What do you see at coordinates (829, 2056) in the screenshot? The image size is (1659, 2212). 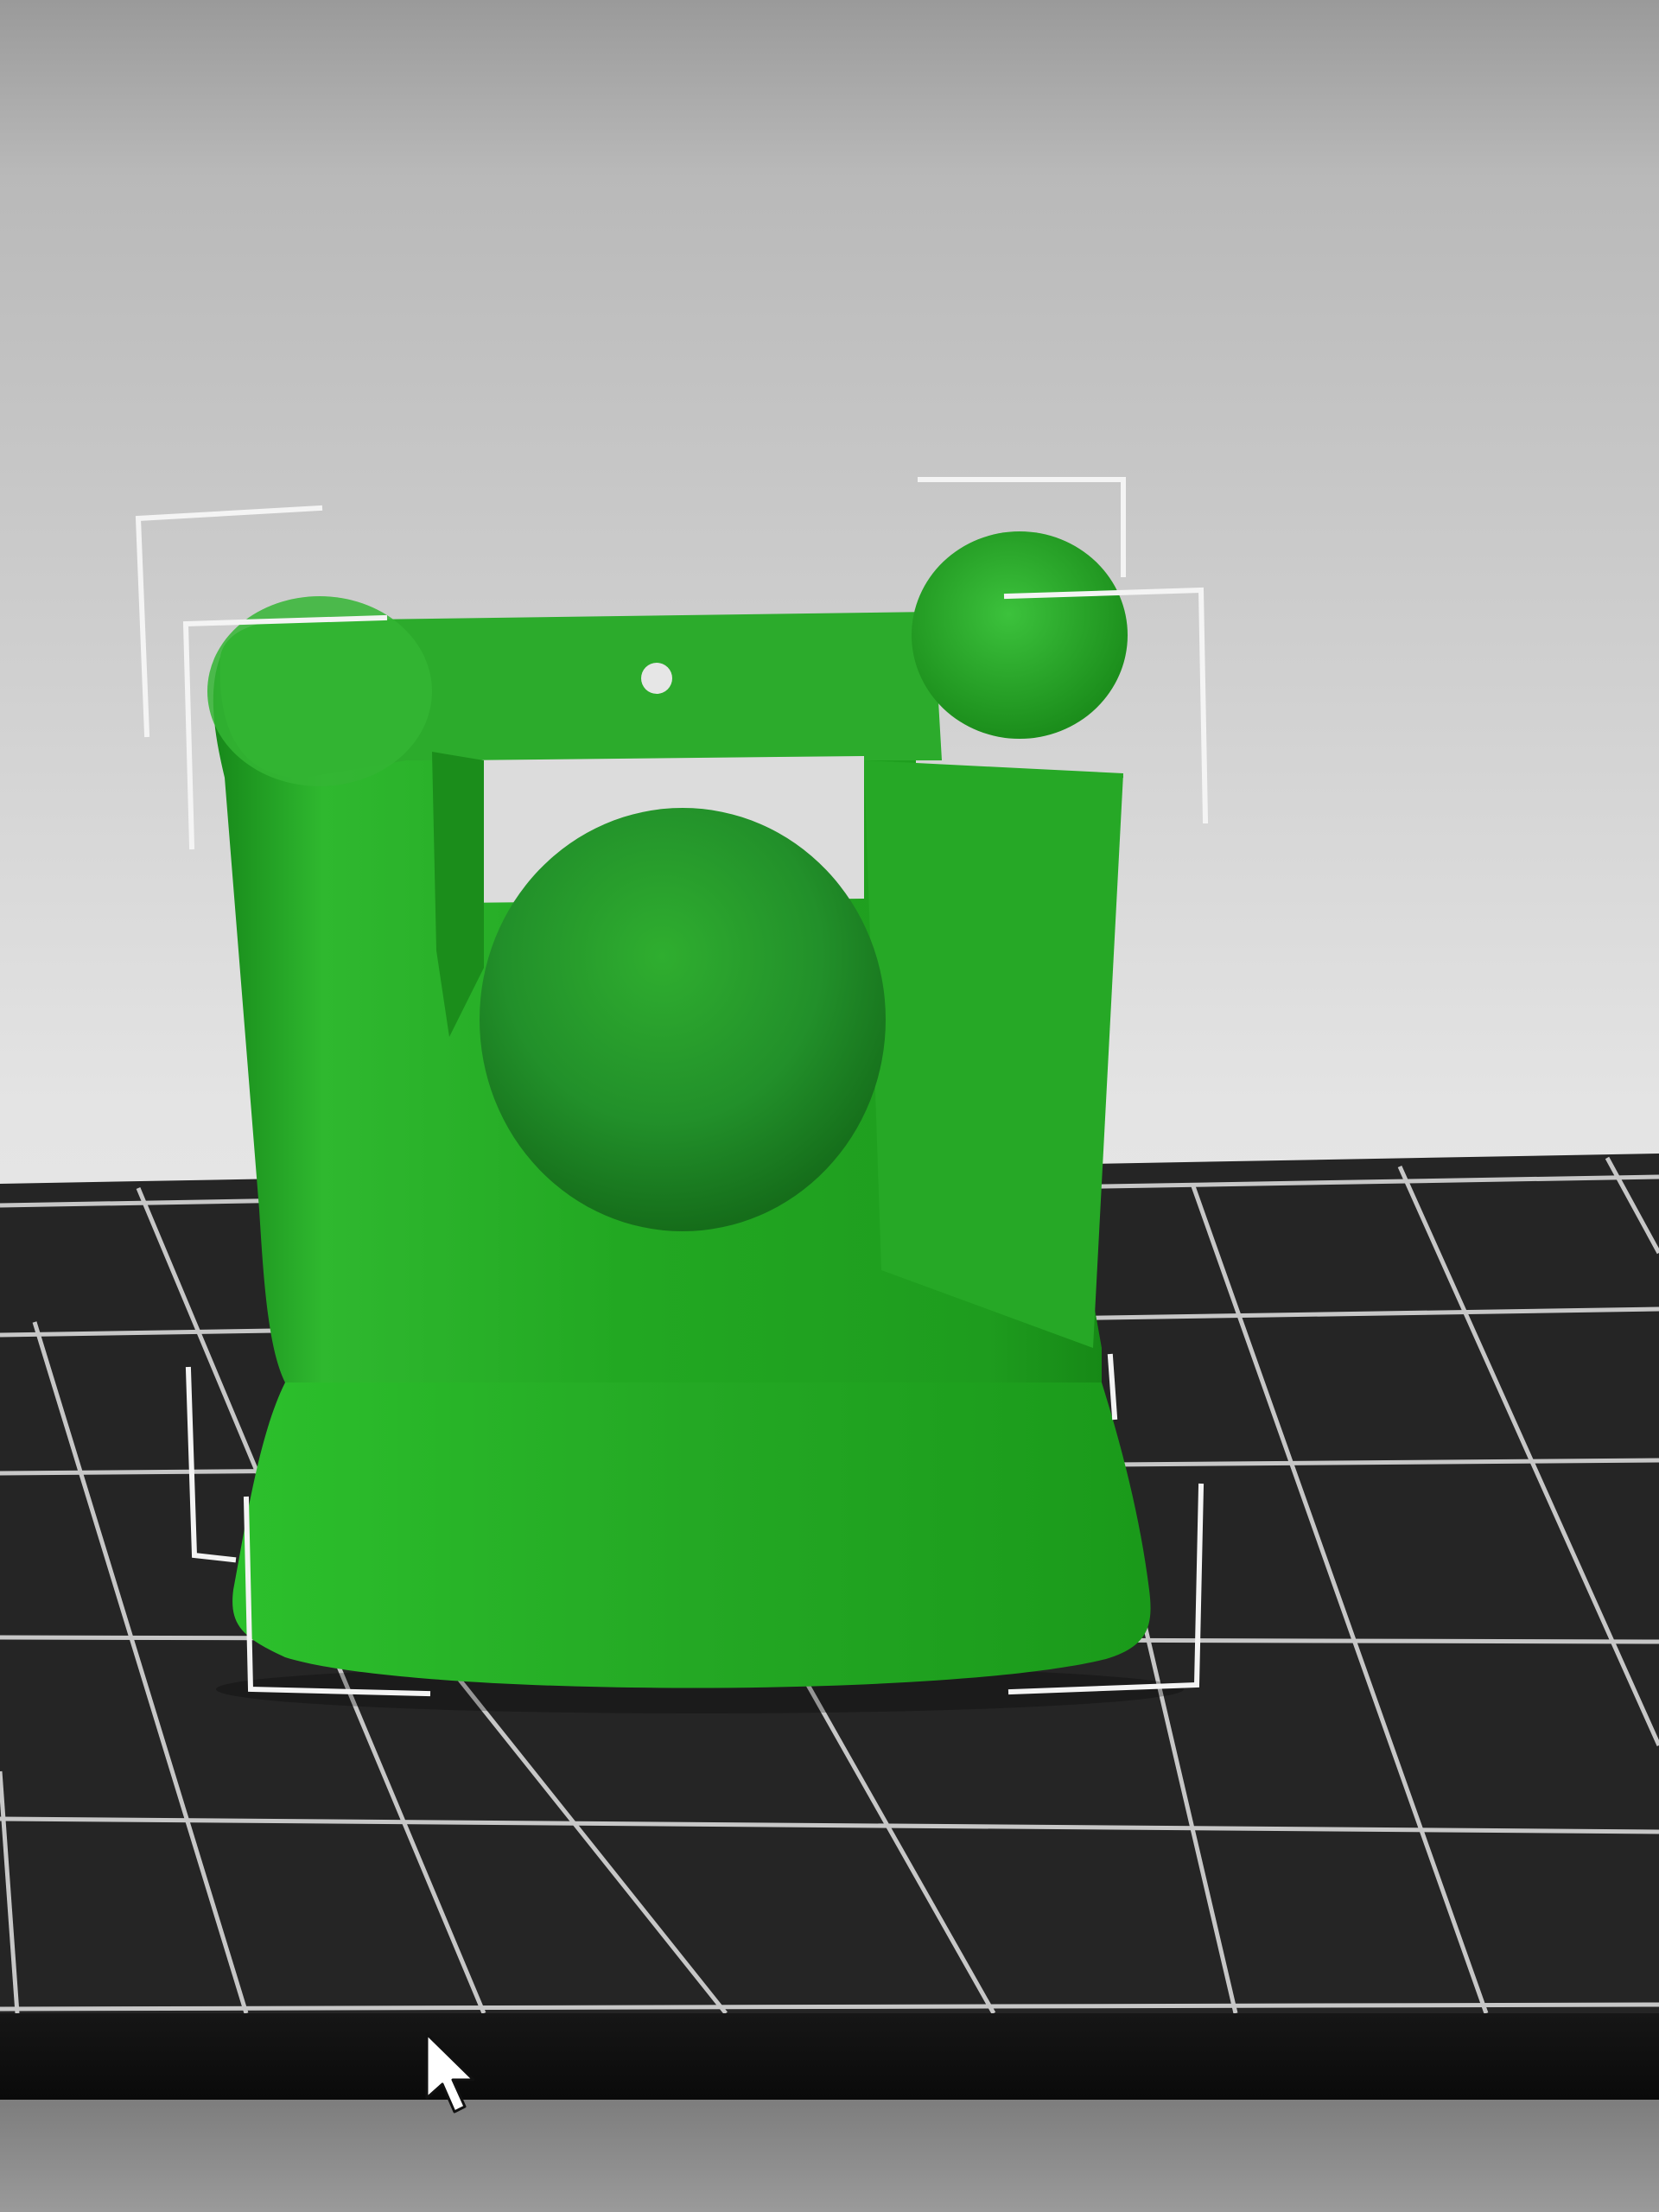 I see `monitor-bezel` at bounding box center [829, 2056].